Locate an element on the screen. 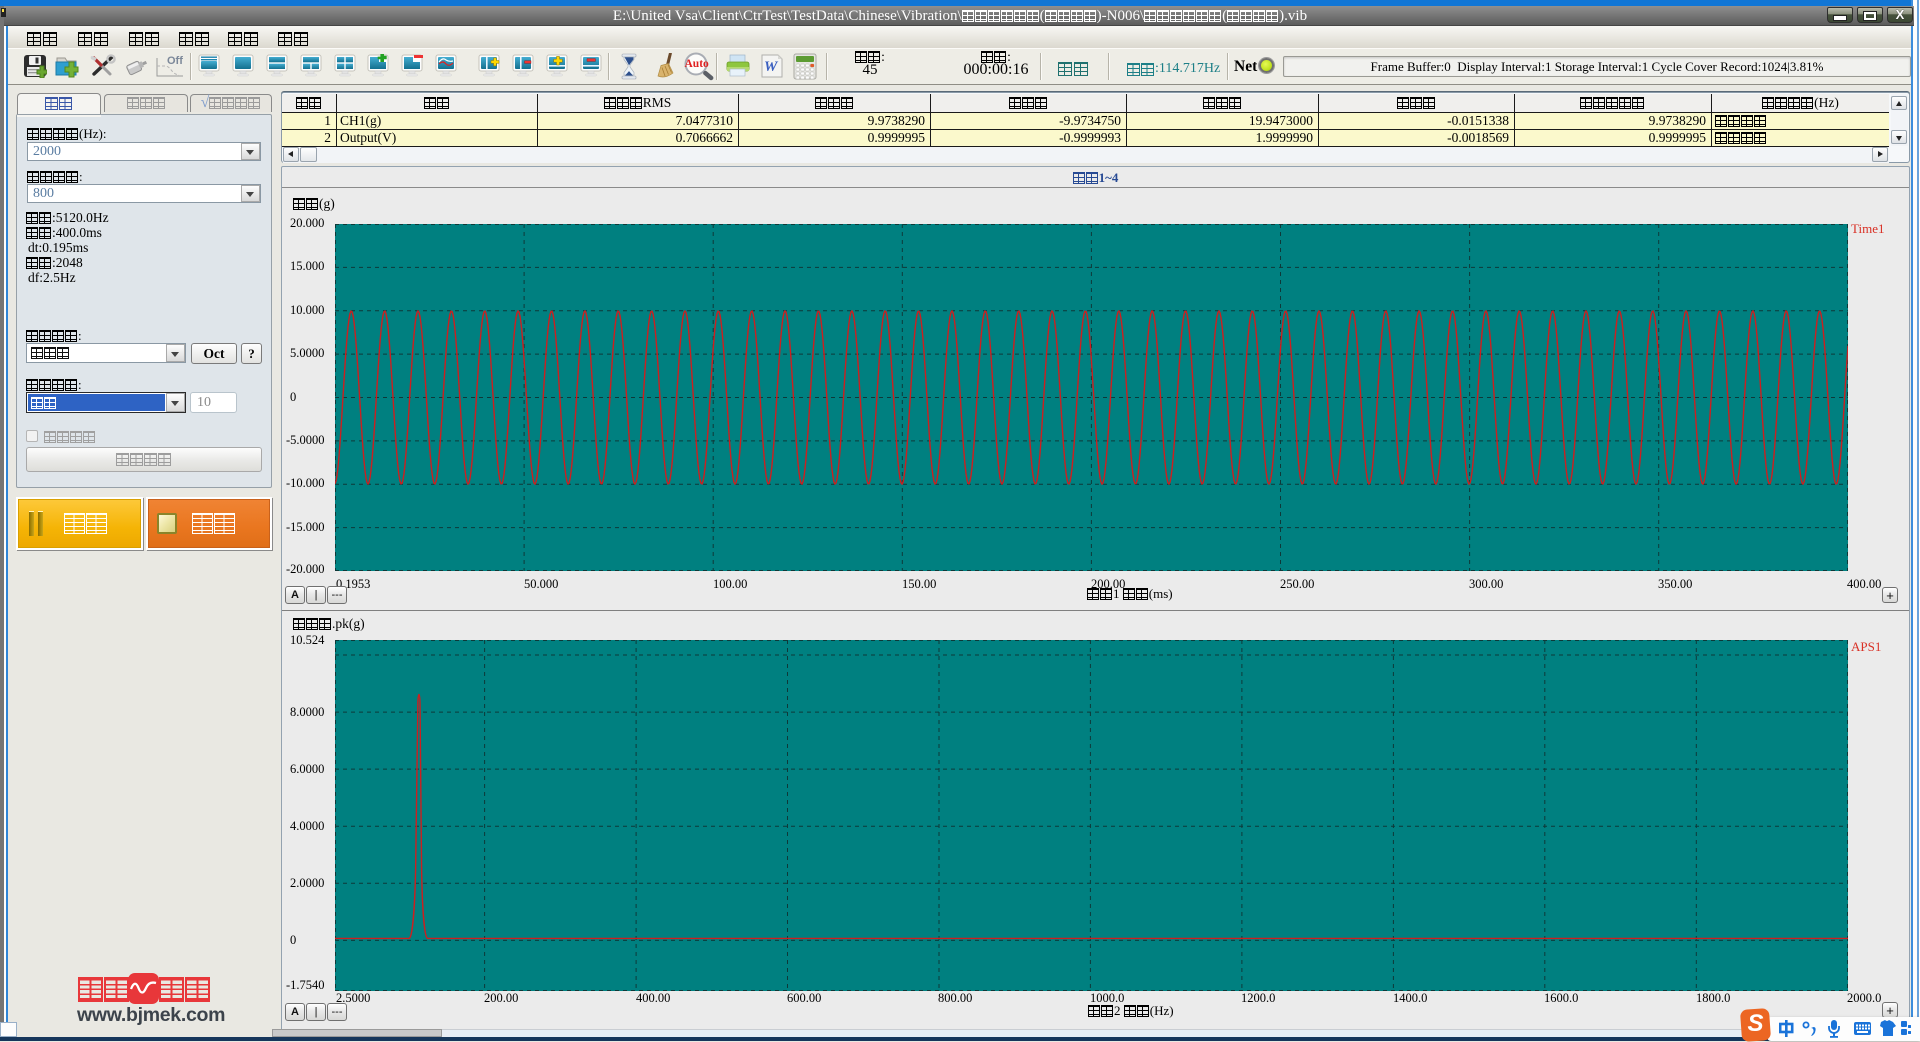  svg-text: W is located at coordinates (771, 67).